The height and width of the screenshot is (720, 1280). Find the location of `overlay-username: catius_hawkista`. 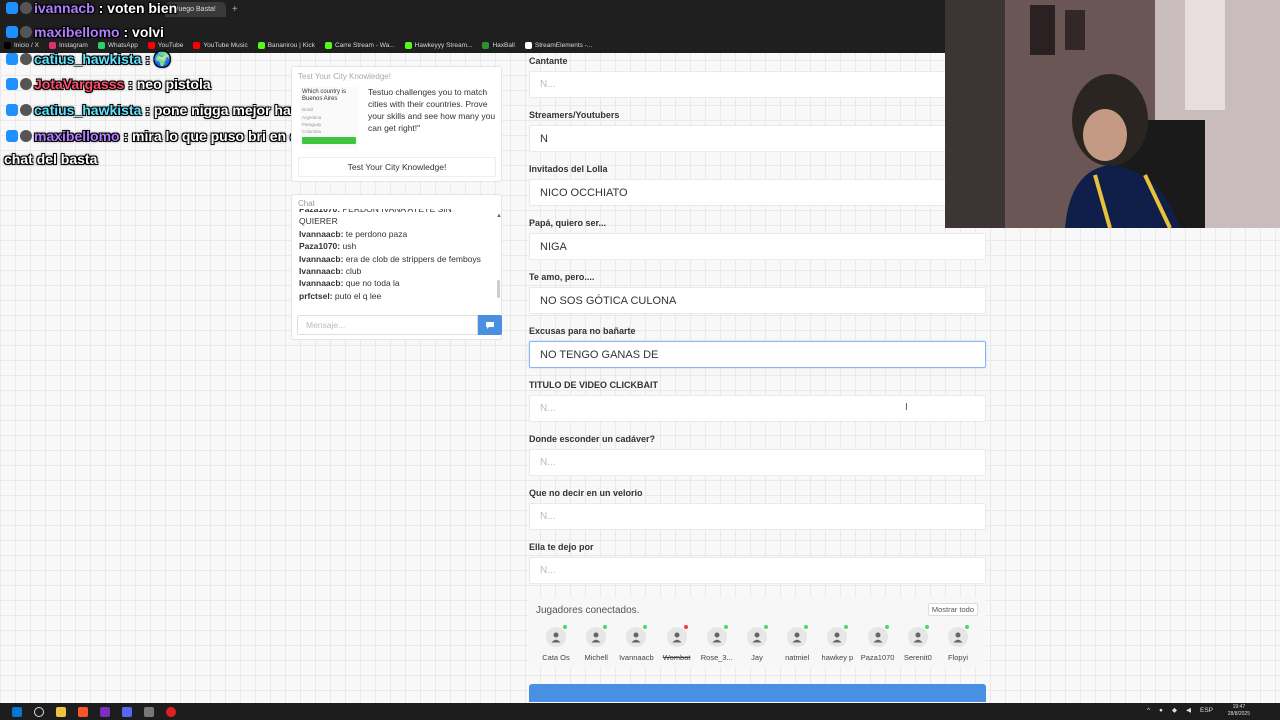

overlay-username: catius_hawkista is located at coordinates (88, 110).